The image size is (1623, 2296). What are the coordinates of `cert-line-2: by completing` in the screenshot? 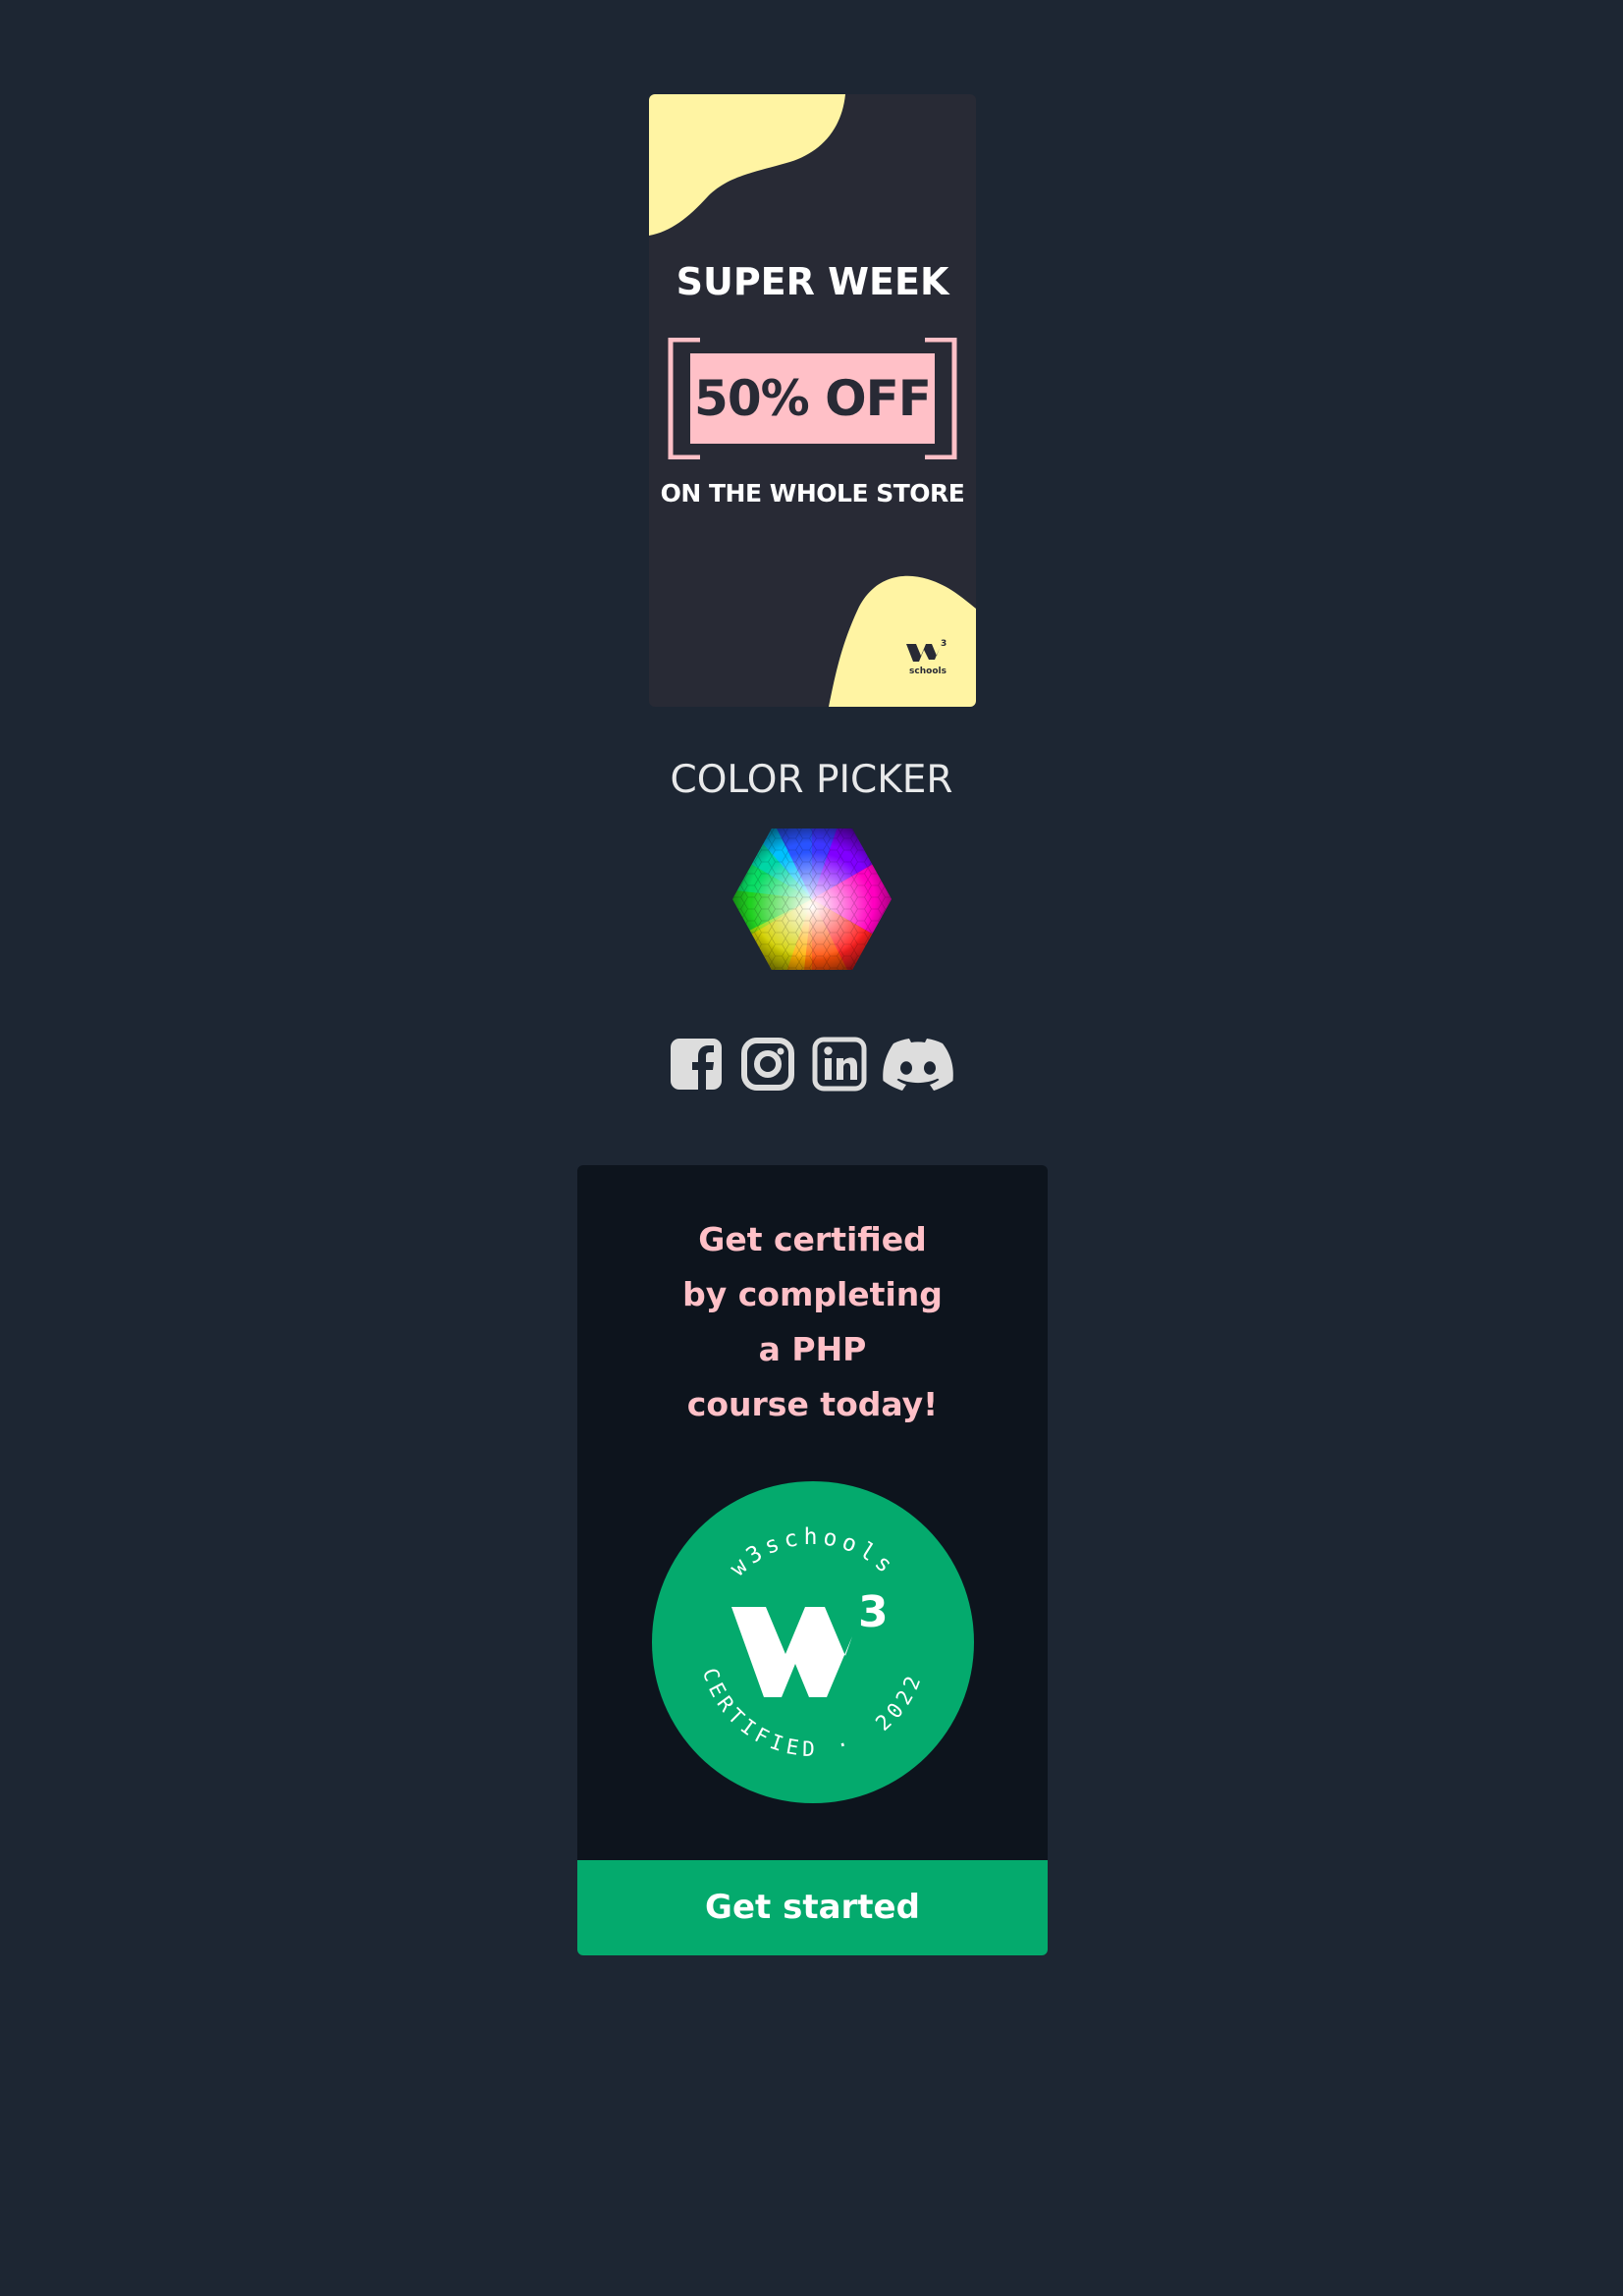 It's located at (812, 1294).